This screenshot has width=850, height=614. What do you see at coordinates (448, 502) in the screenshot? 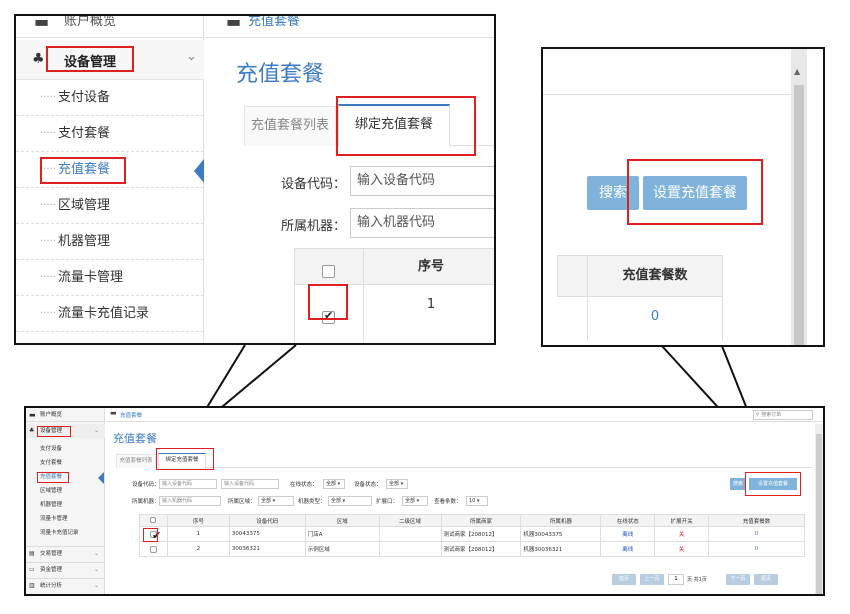
I see `main-count-label: 查看条数：` at bounding box center [448, 502].